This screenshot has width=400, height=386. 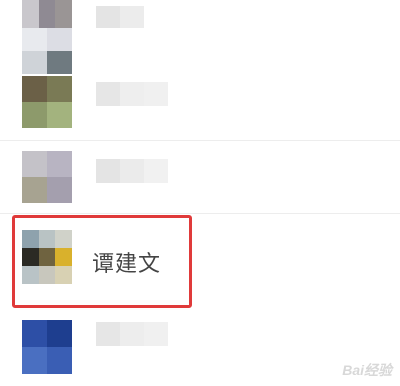 I want to click on watermark-text: Bai经验, so click(x=367, y=370).